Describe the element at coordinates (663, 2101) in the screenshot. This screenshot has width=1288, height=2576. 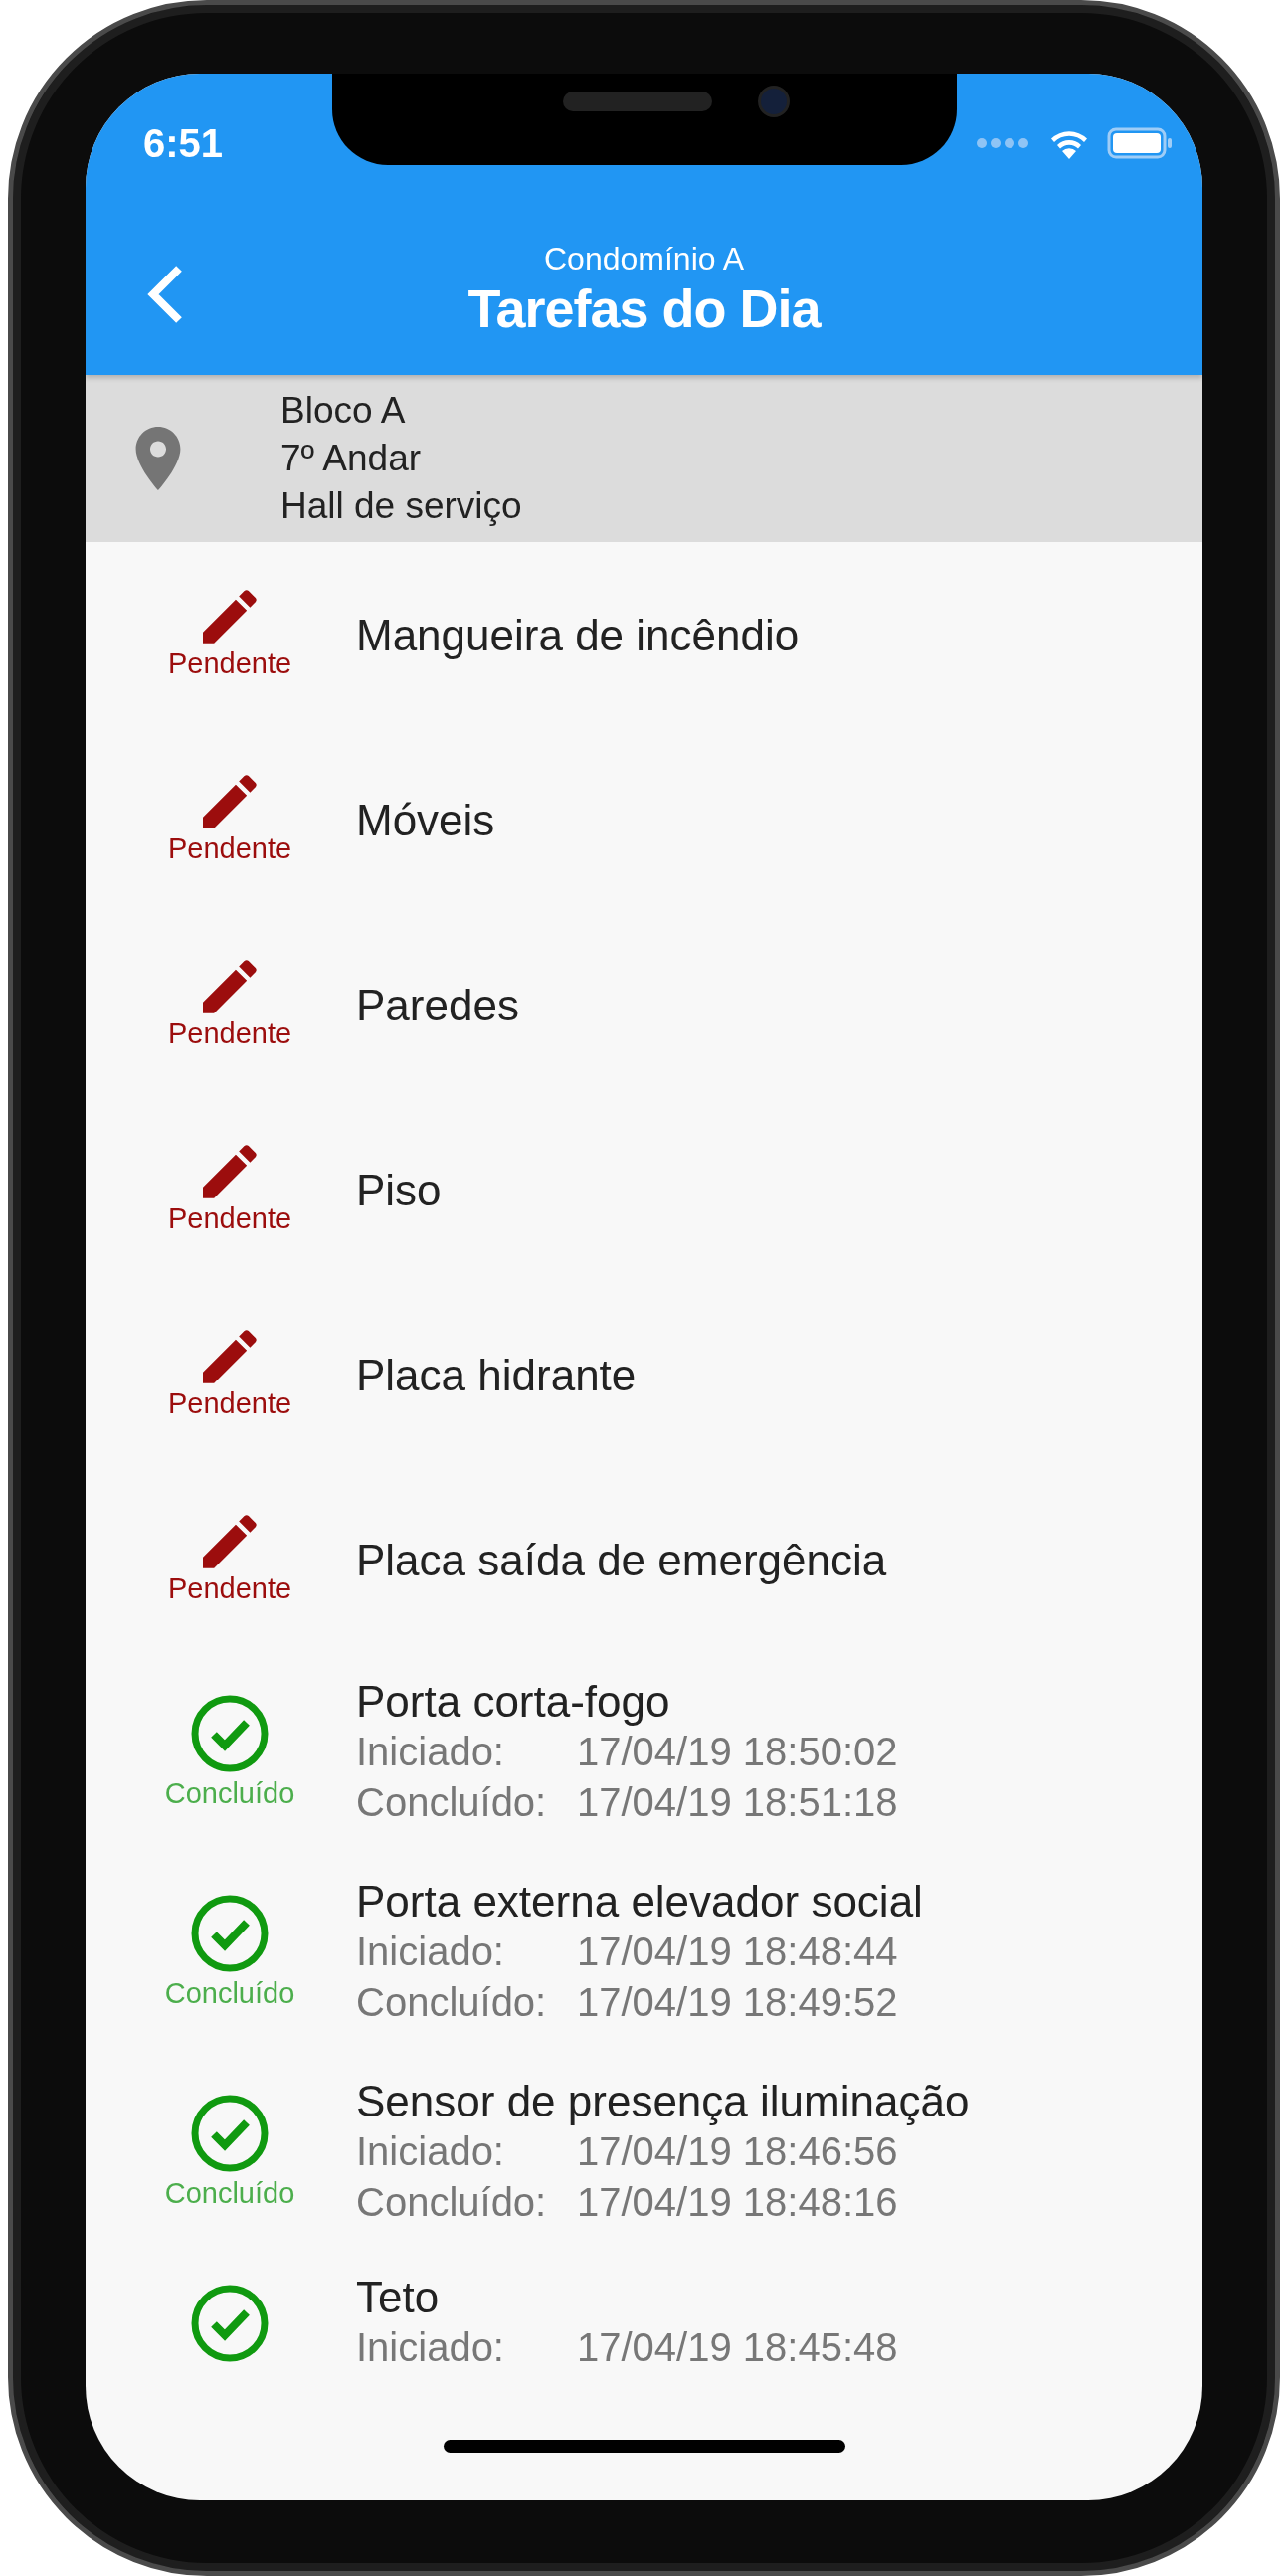
I see `task-name: Sensor de presença iluminação` at that location.